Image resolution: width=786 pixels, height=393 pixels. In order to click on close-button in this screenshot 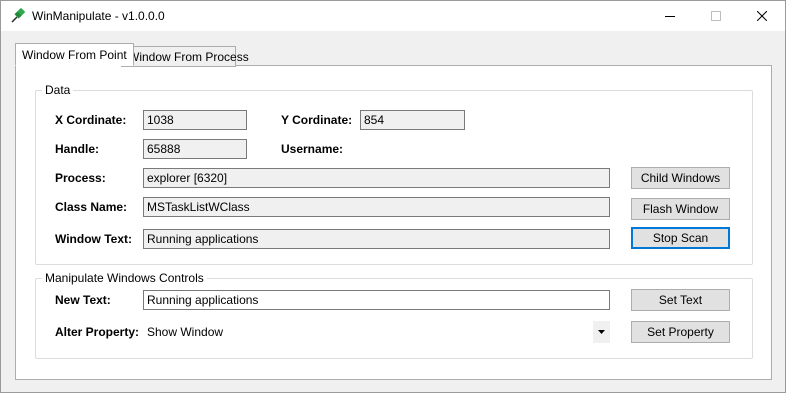, I will do `click(762, 16)`.